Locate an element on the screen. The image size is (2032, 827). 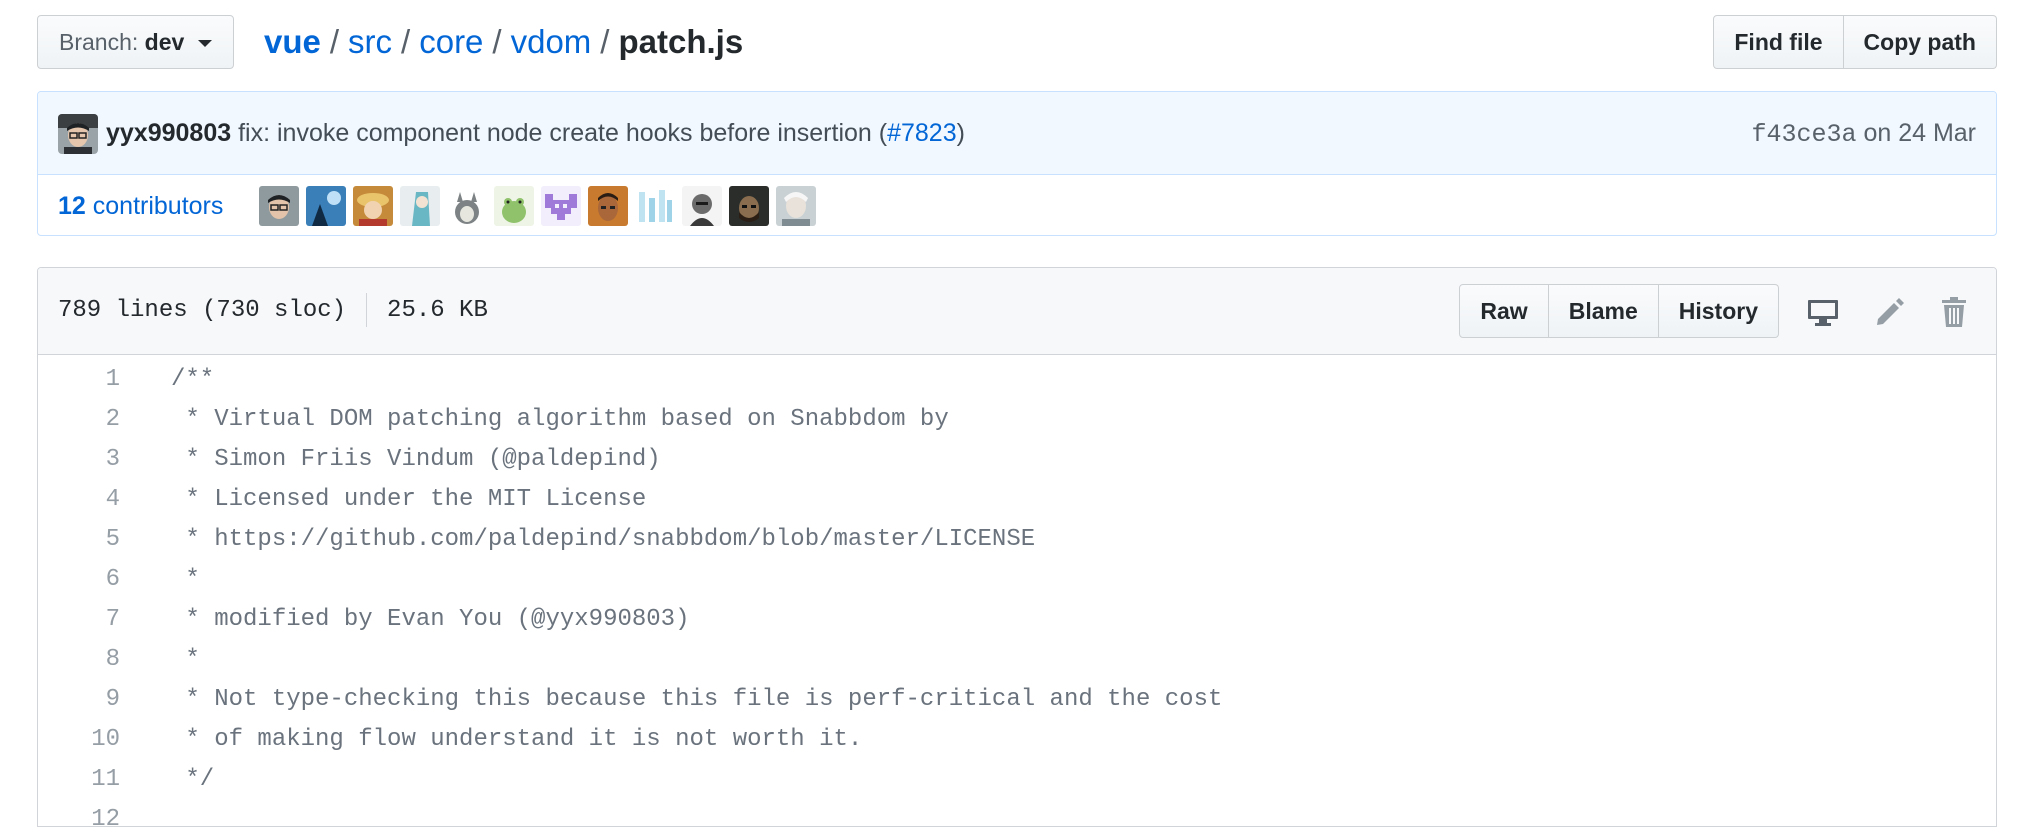
copy-path-button: Copy path is located at coordinates (1920, 42).